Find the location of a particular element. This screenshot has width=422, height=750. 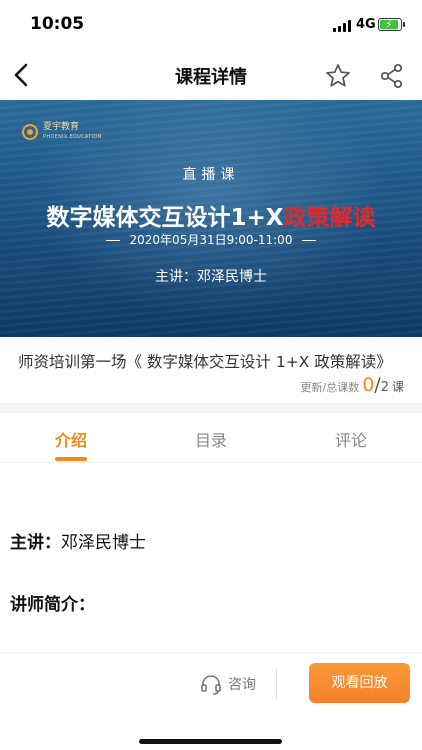

consult-button: 咨询 is located at coordinates (228, 684).